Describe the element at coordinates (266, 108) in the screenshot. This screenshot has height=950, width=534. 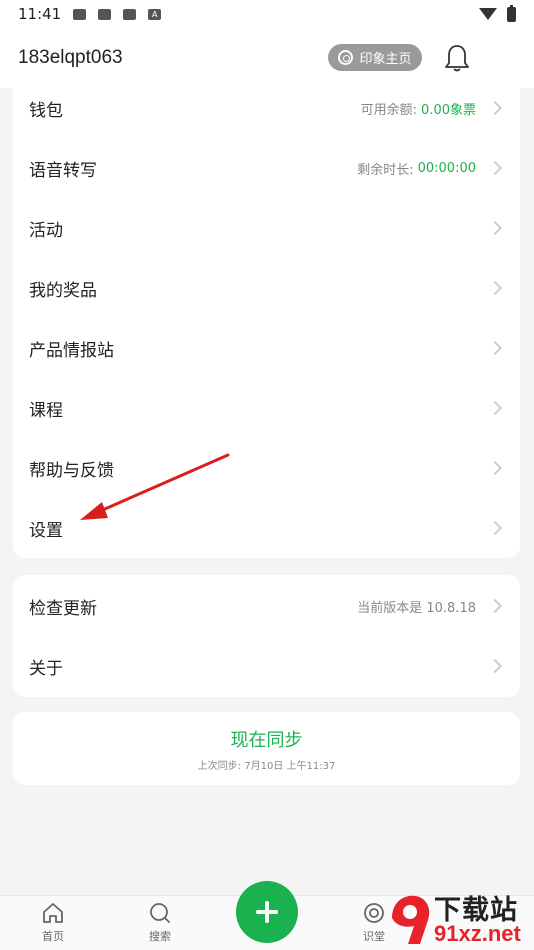
I see `menu-item-wallet: 钱包 可用余额: 0.00象票` at that location.